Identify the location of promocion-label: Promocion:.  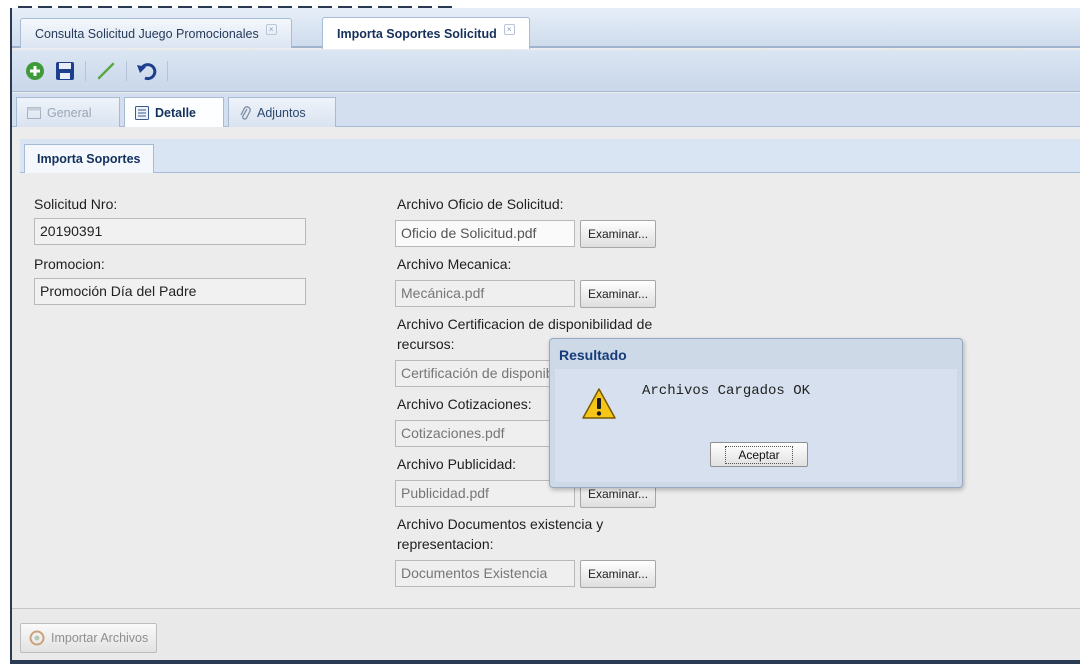
(69, 264).